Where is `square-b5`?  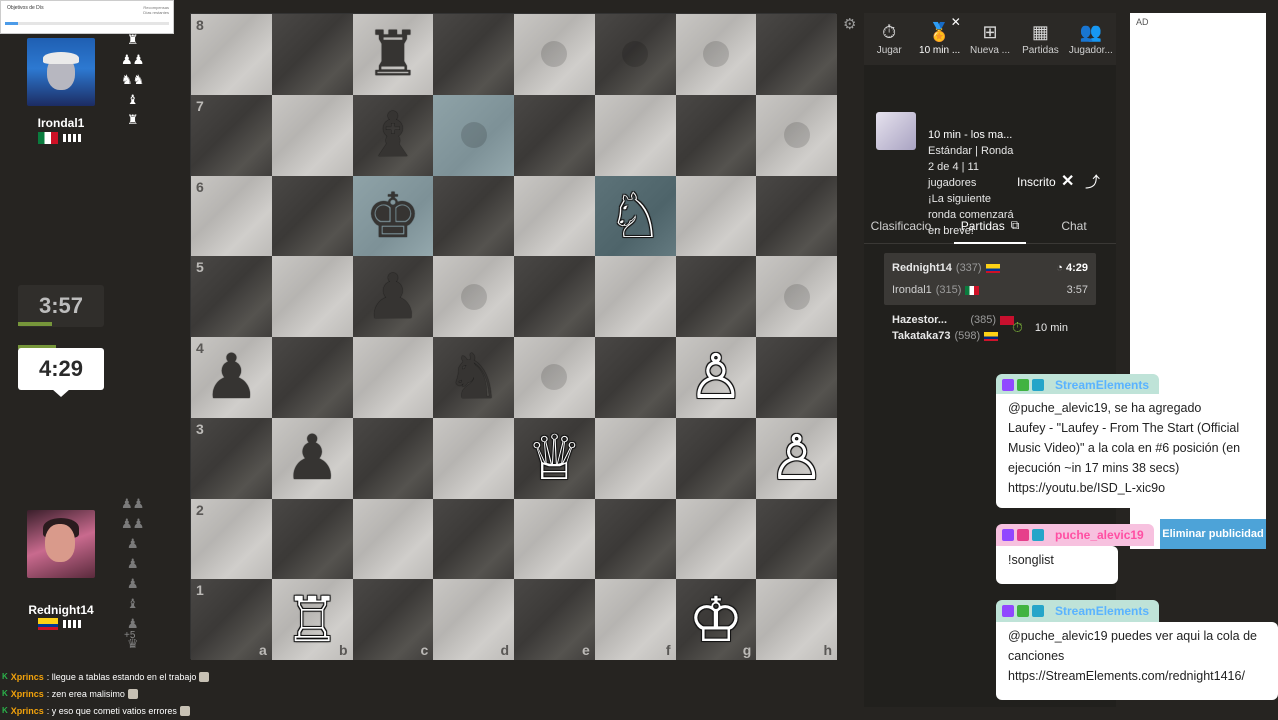 square-b5 is located at coordinates (312, 296).